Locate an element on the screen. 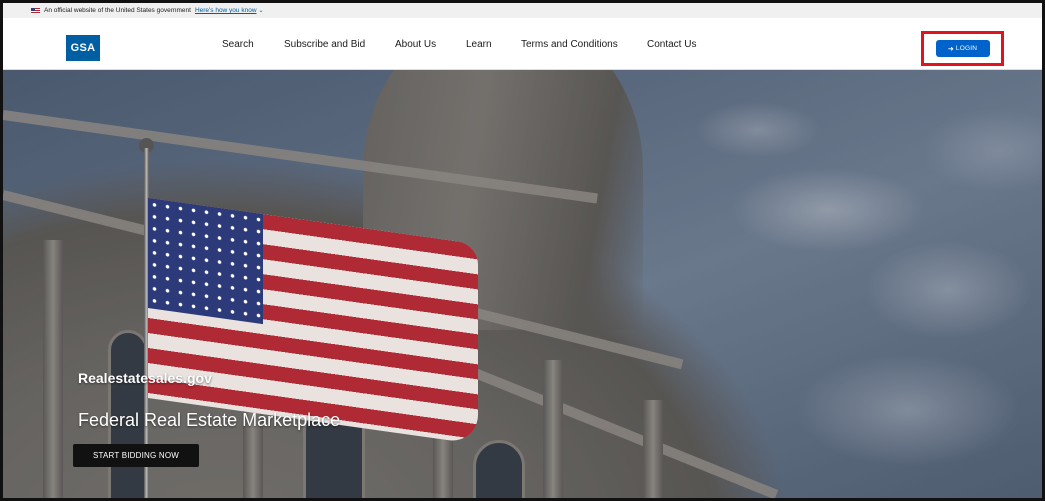 Image resolution: width=1045 pixels, height=501 pixels. nav-item-about-us: About Us is located at coordinates (415, 44).